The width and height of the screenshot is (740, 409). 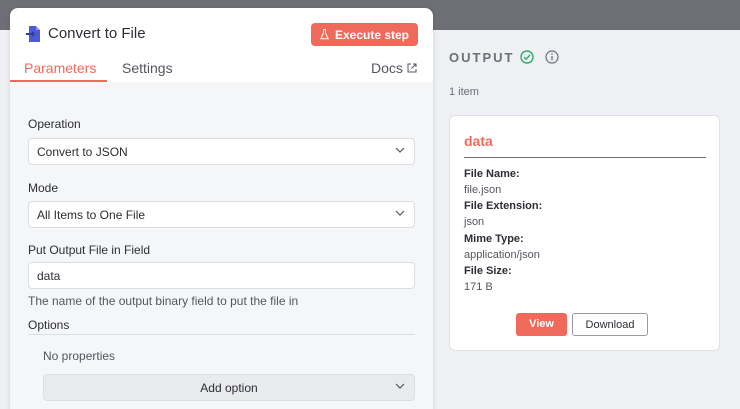 What do you see at coordinates (97, 33) in the screenshot?
I see `node-title: Convert to File` at bounding box center [97, 33].